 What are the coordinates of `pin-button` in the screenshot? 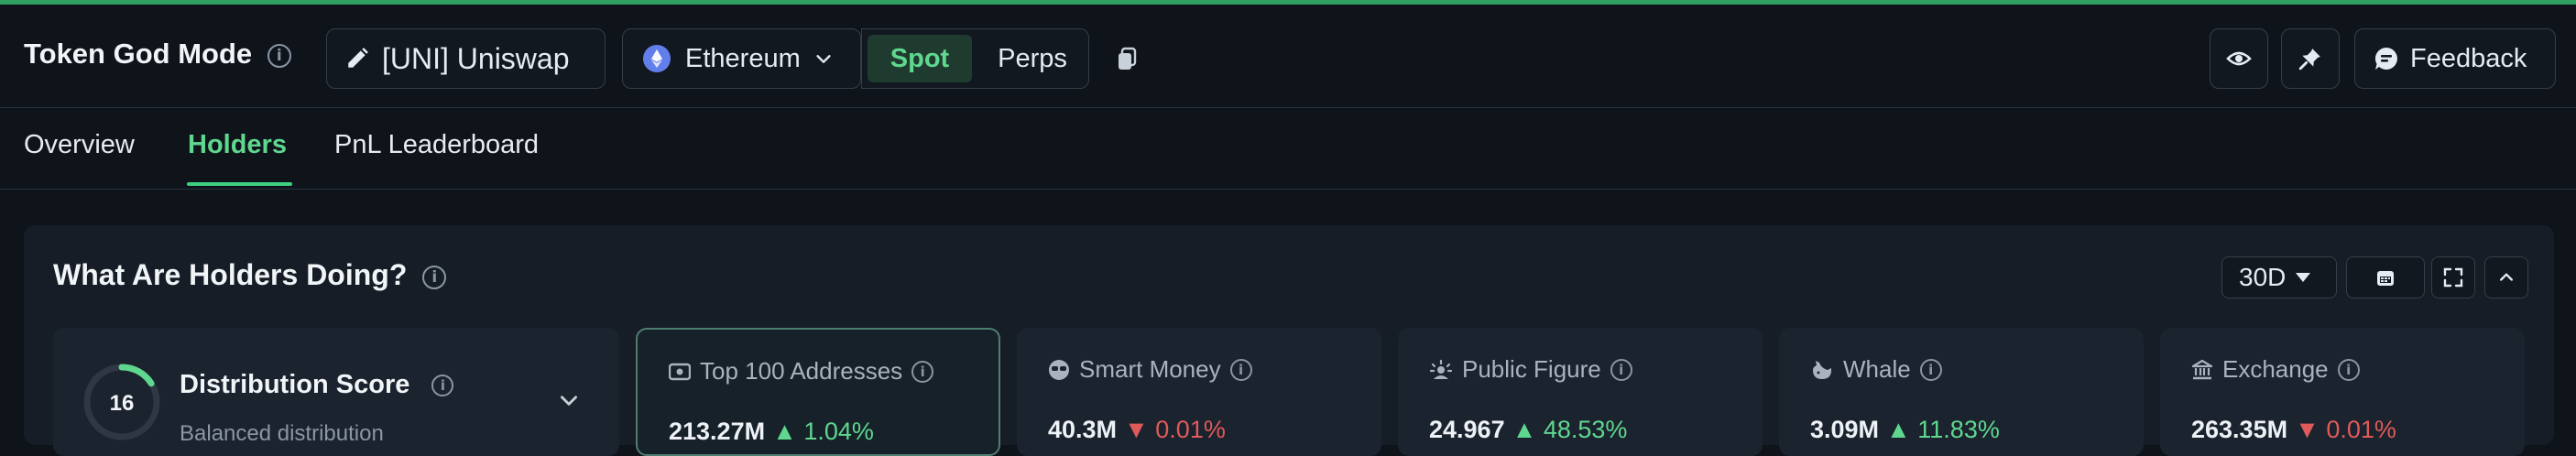 It's located at (2311, 58).